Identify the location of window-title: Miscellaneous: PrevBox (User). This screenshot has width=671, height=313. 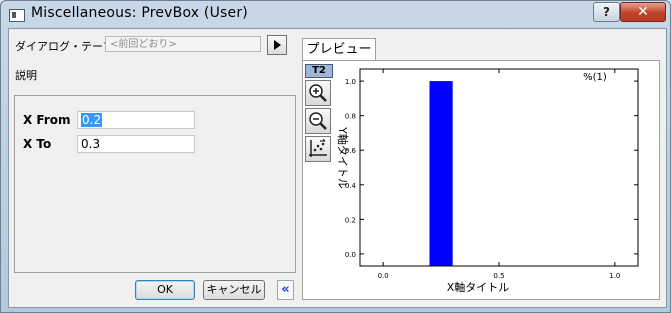
(139, 13).